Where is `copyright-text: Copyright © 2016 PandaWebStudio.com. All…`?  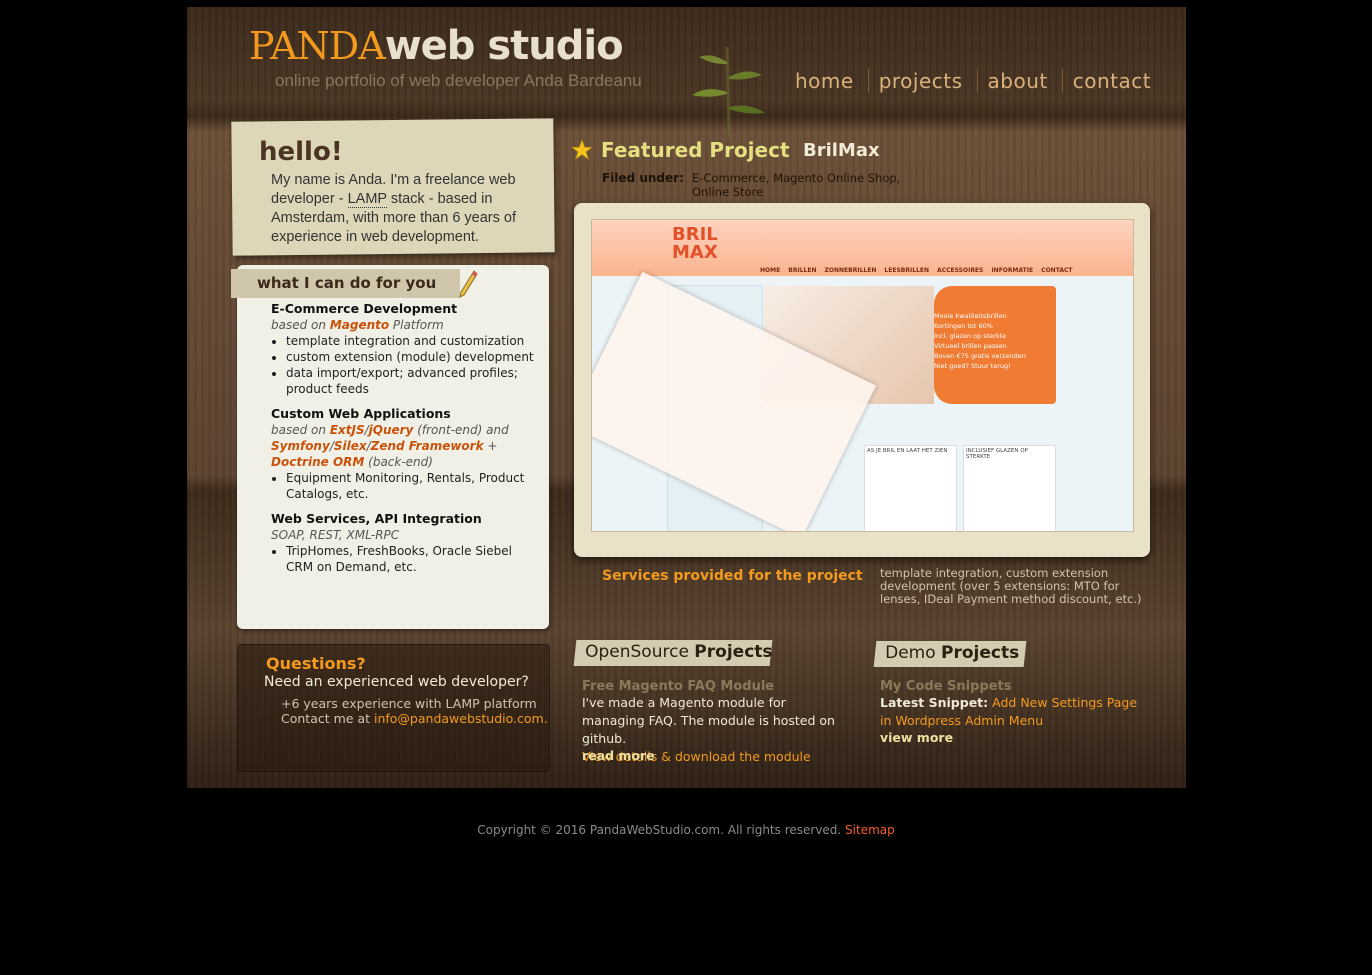
copyright-text: Copyright © 2016 PandaWebStudio.com. All… is located at coordinates (661, 830).